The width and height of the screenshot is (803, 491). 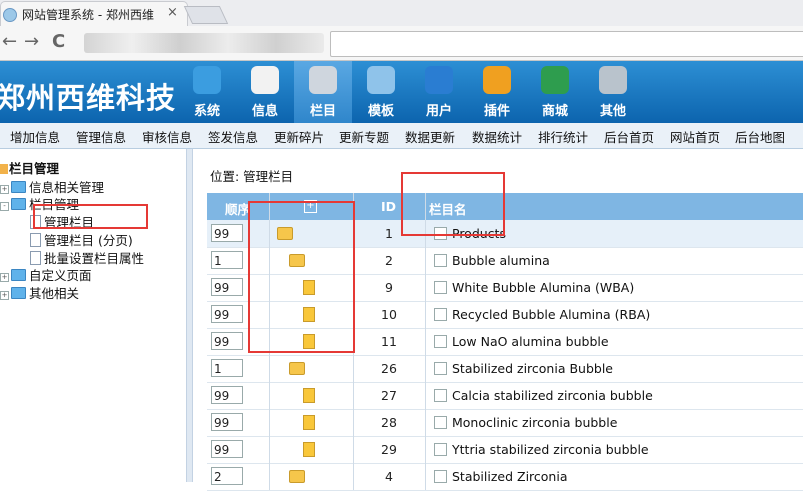 What do you see at coordinates (532, 368) in the screenshot?
I see `row-name: Stabilized zirconia Bubble` at bounding box center [532, 368].